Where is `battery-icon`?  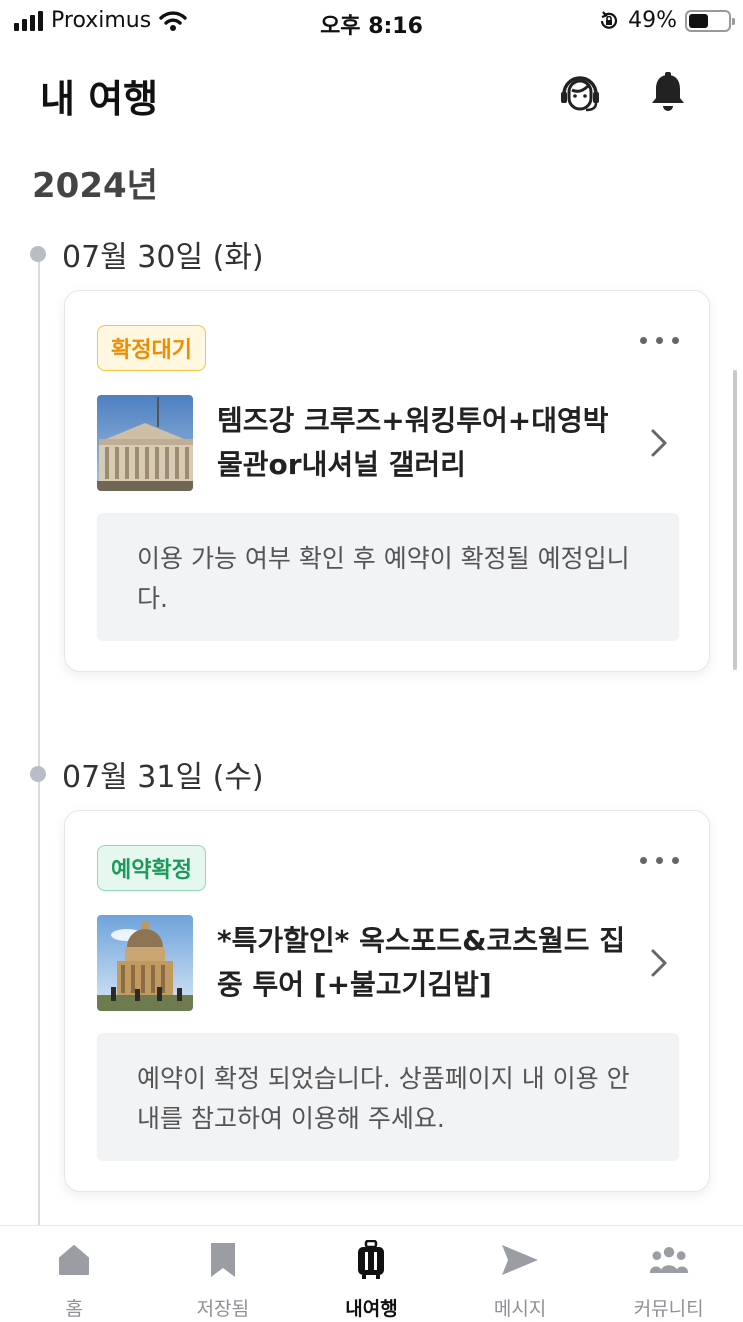 battery-icon is located at coordinates (710, 20).